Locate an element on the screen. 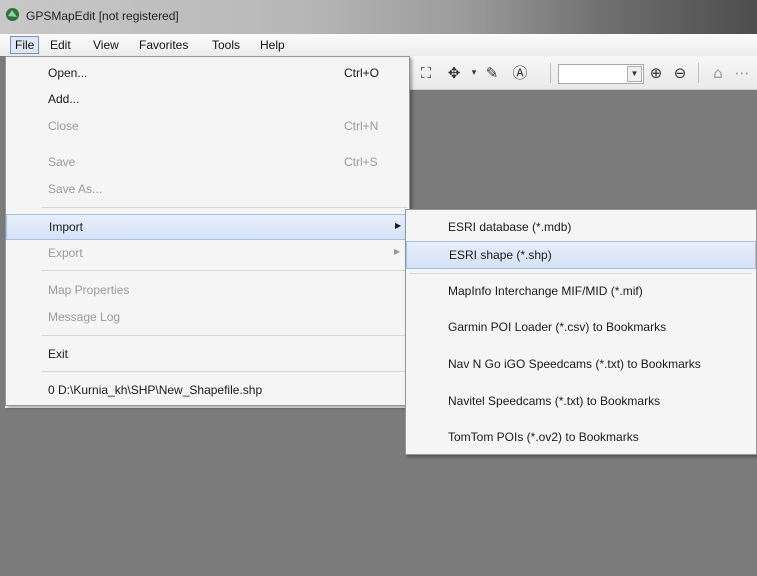 The height and width of the screenshot is (576, 757). app-logo-icon is located at coordinates (12, 14).